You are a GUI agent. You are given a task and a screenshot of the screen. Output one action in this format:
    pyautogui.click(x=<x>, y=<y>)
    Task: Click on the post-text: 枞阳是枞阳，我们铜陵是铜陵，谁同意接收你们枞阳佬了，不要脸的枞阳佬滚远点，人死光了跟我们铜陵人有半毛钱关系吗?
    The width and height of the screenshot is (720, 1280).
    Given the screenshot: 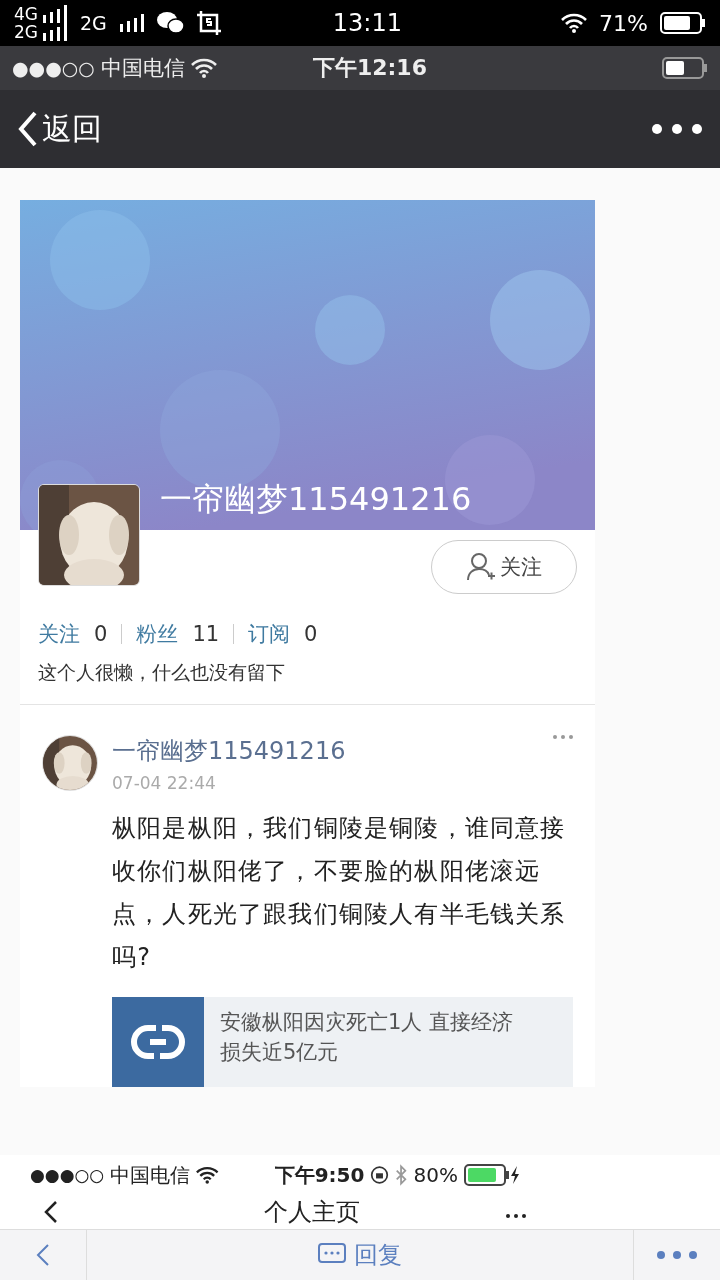 What is the action you would take?
    pyautogui.click(x=339, y=893)
    